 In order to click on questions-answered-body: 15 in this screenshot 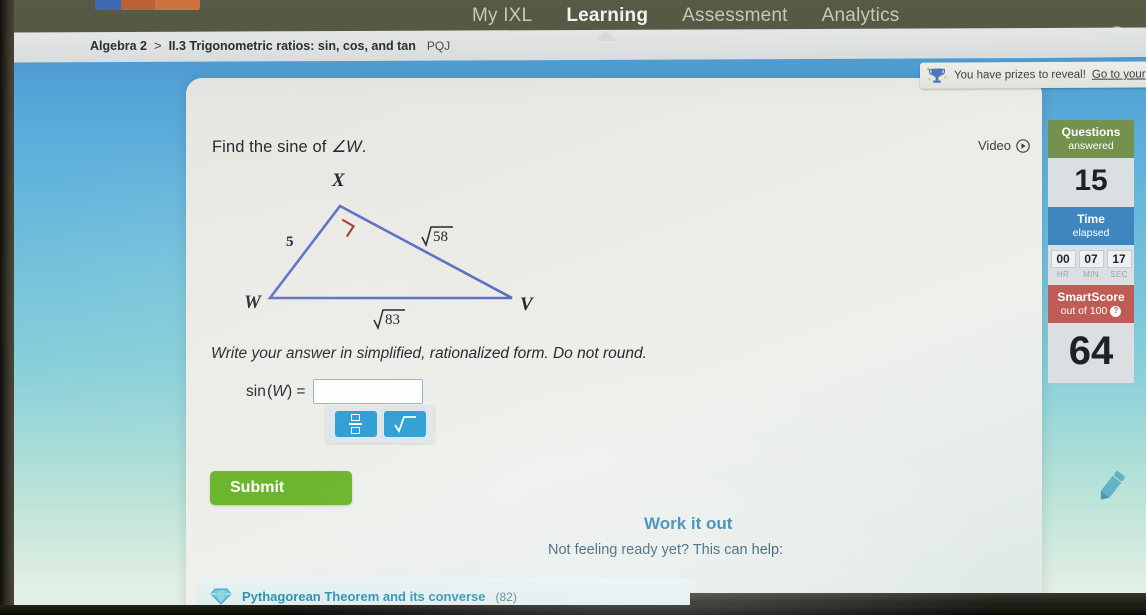, I will do `click(1091, 183)`.